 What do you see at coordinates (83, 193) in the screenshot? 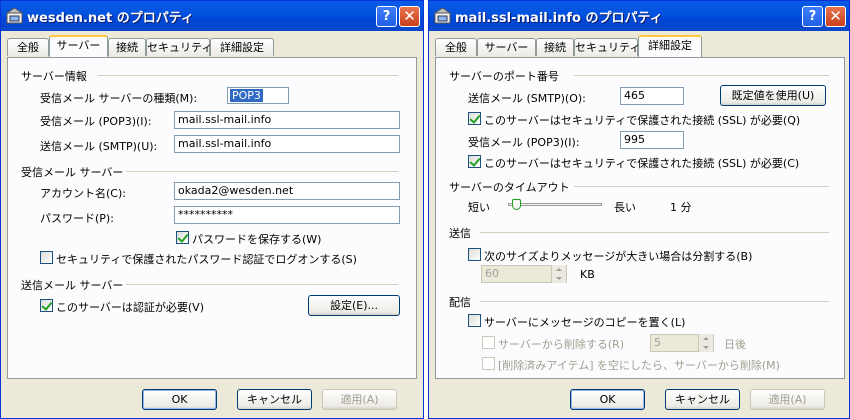
I see `account-name-label: アカウント名(C):` at bounding box center [83, 193].